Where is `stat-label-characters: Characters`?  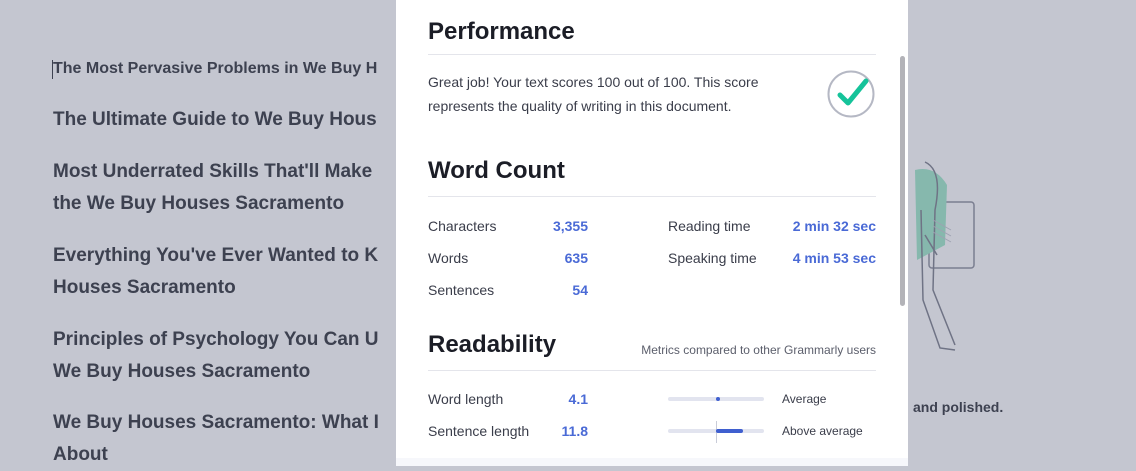 stat-label-characters: Characters is located at coordinates (462, 226).